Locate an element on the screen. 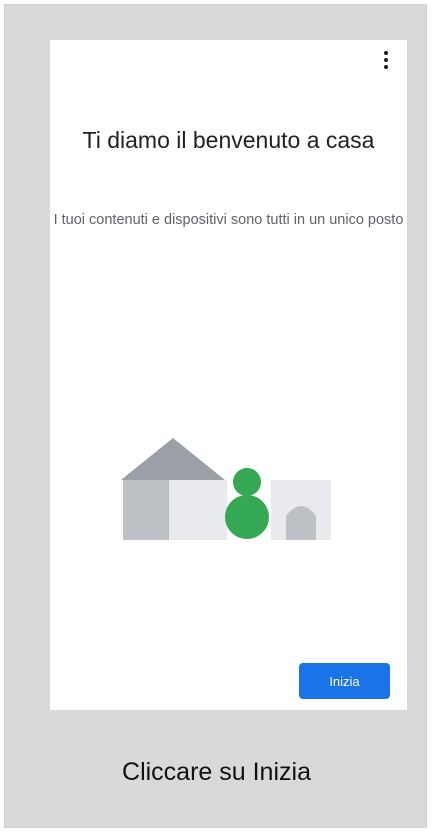 This screenshot has height=834, width=433. house-wall-left is located at coordinates (146, 510).